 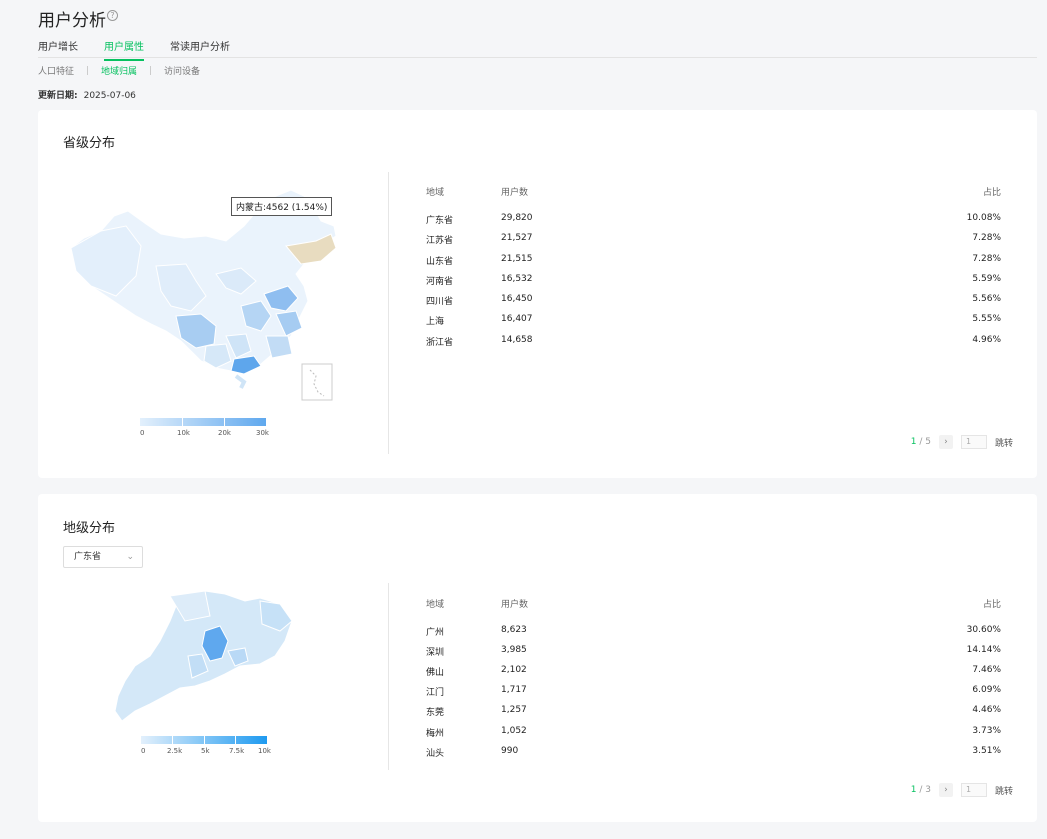 I want to click on cell-users: 1,717, so click(x=514, y=690).